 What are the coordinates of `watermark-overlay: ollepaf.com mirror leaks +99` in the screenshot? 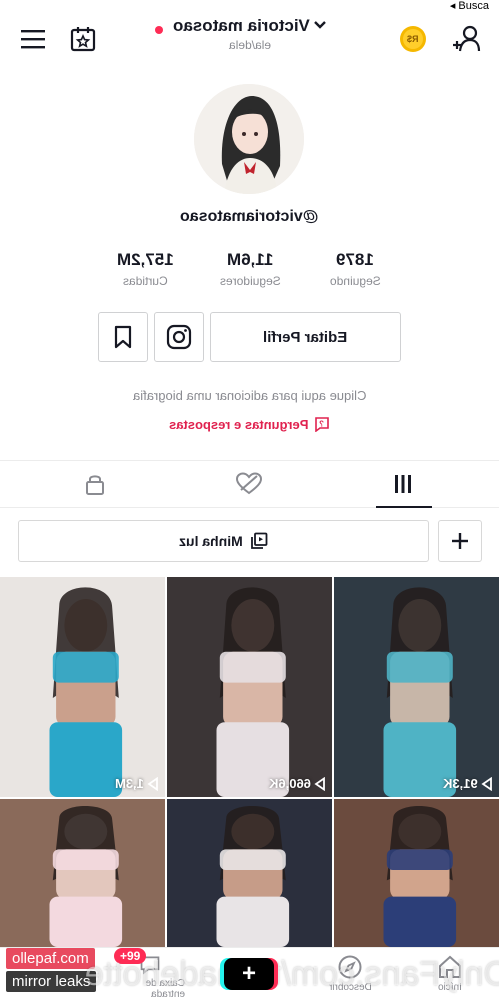 It's located at (76, 970).